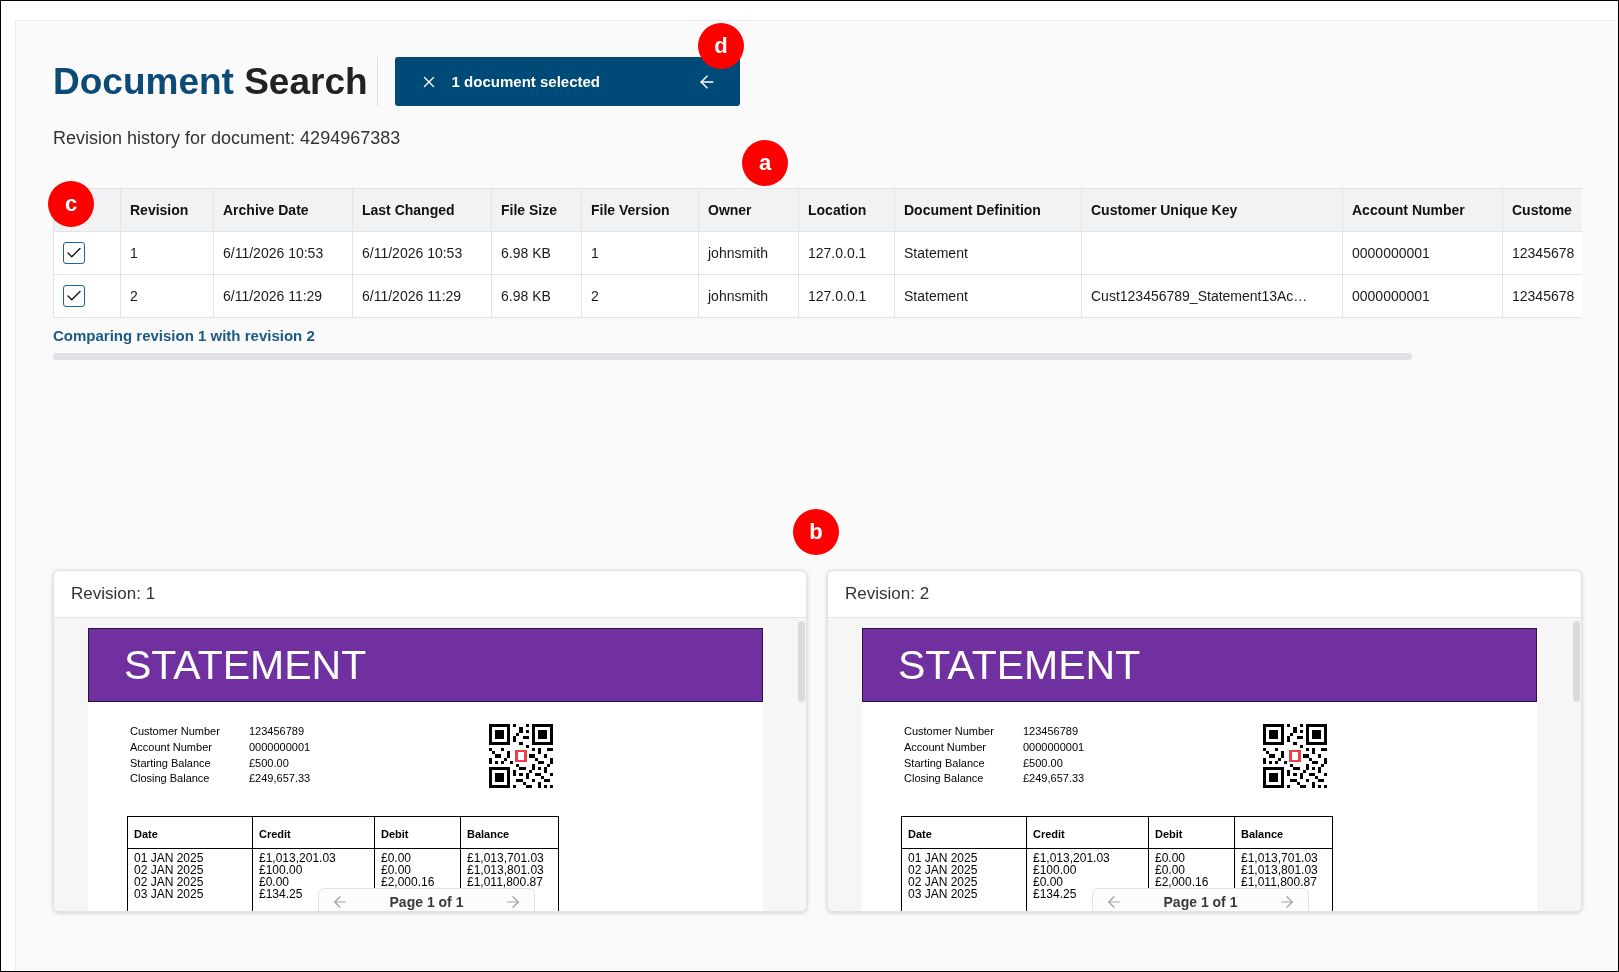  I want to click on column-header: Revision, so click(159, 210).